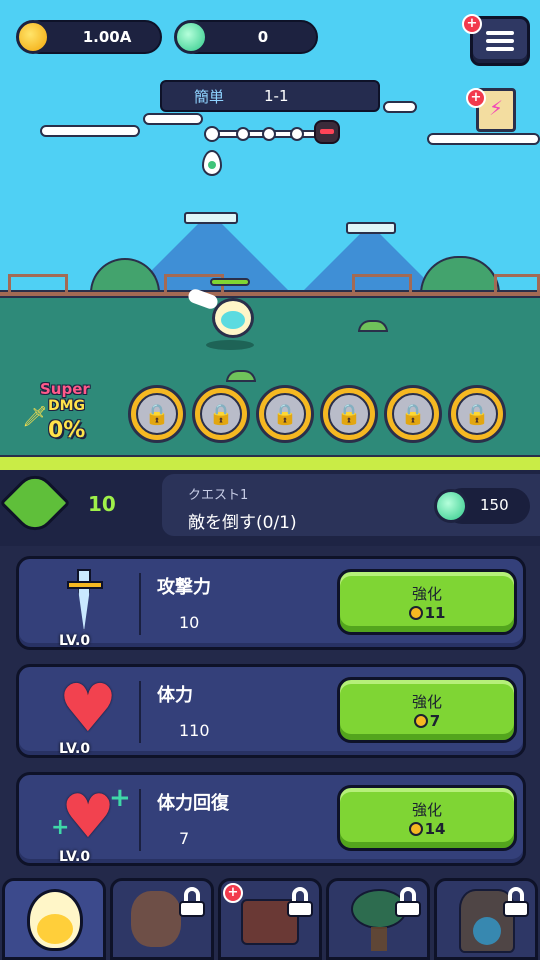  What do you see at coordinates (35, 416) in the screenshot?
I see `dagger-icon: 🗡` at bounding box center [35, 416].